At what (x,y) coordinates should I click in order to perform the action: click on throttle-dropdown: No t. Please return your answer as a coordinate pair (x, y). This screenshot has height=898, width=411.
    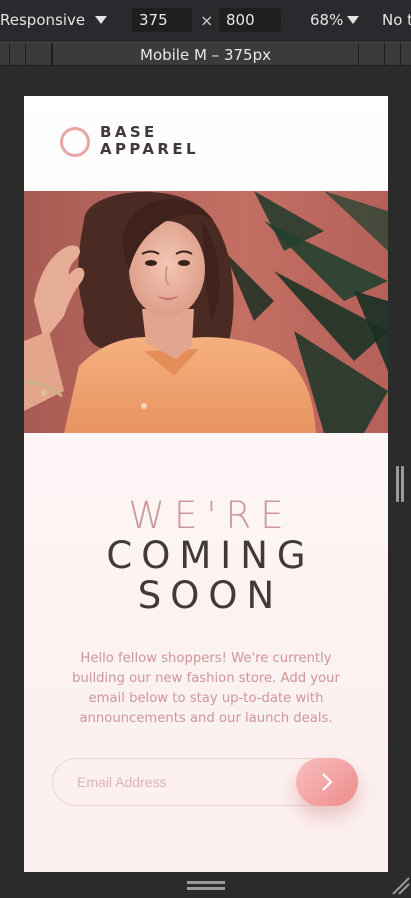
    Looking at the image, I should click on (396, 20).